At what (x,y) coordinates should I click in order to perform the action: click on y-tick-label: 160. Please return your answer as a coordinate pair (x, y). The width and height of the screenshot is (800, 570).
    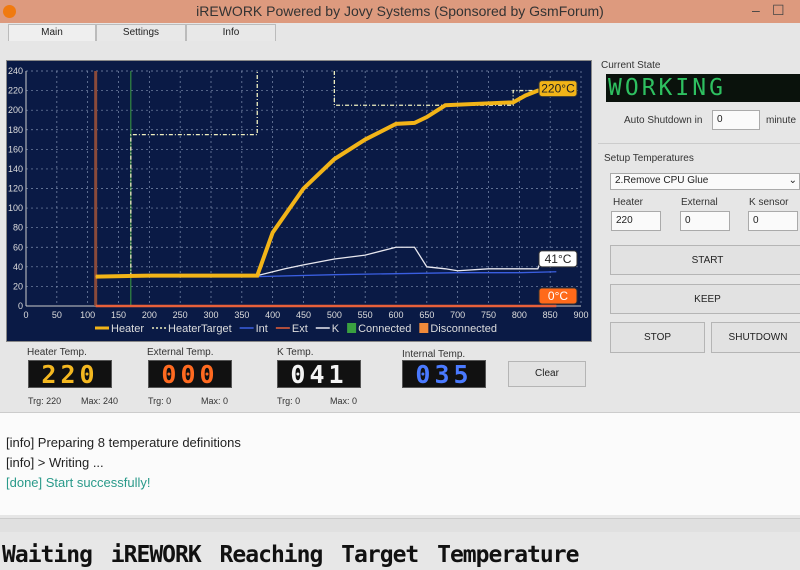
    Looking at the image, I should click on (15, 149).